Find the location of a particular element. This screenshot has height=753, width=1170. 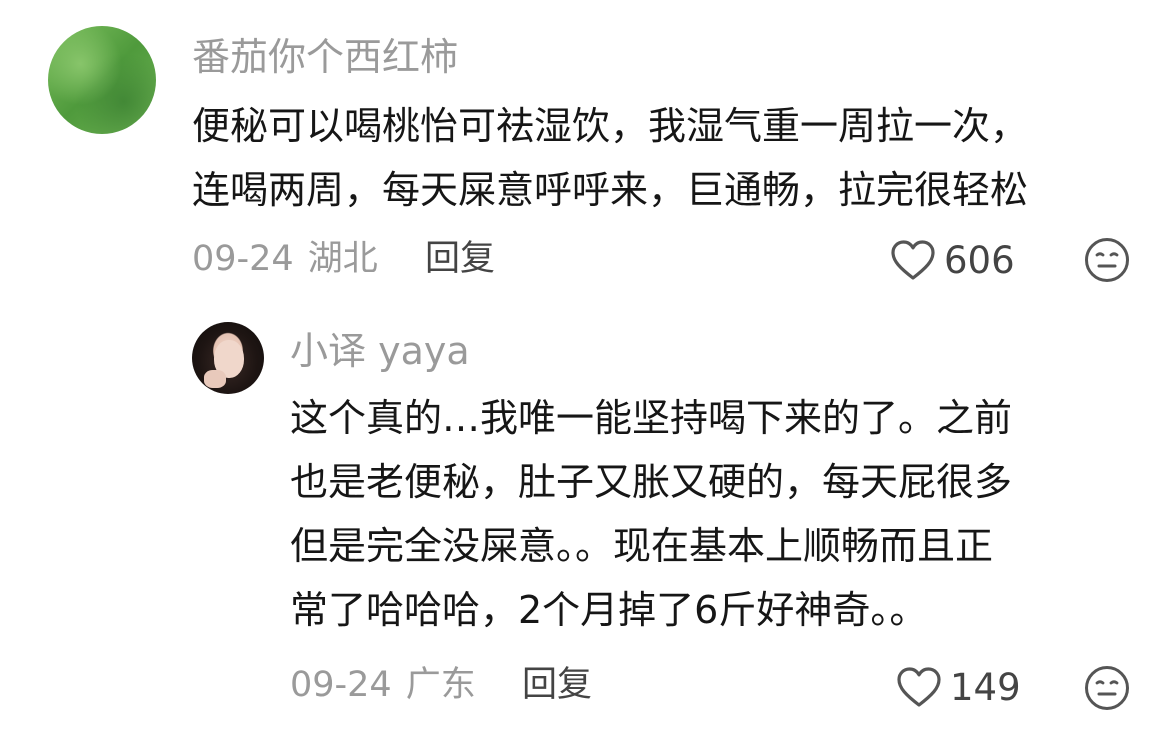

like-button: 606 is located at coordinates (952, 260).